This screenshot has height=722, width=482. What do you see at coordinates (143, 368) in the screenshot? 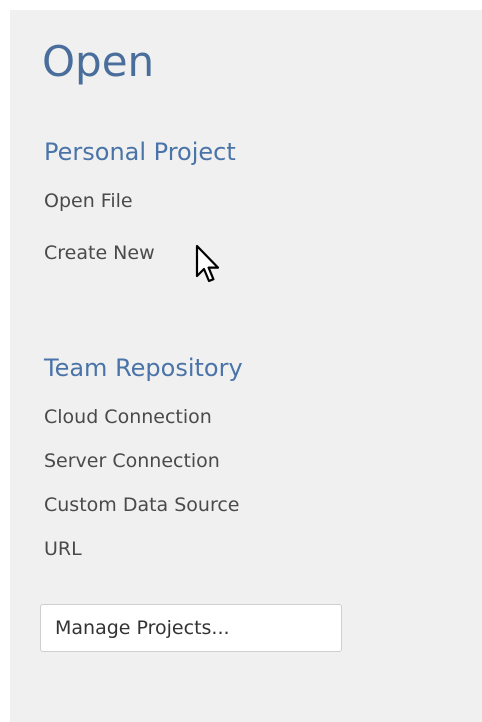
I see `team-repository-heading: Team Repository` at bounding box center [143, 368].